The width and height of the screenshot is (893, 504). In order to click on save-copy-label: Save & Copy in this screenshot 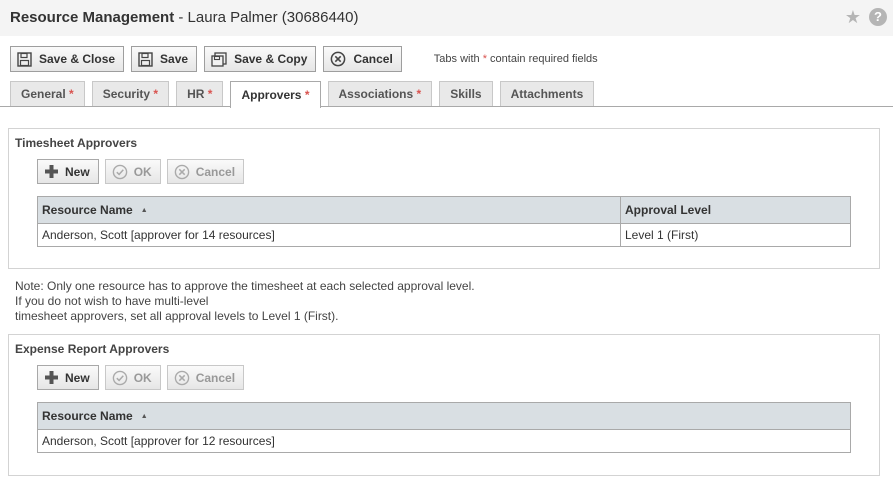, I will do `click(271, 59)`.